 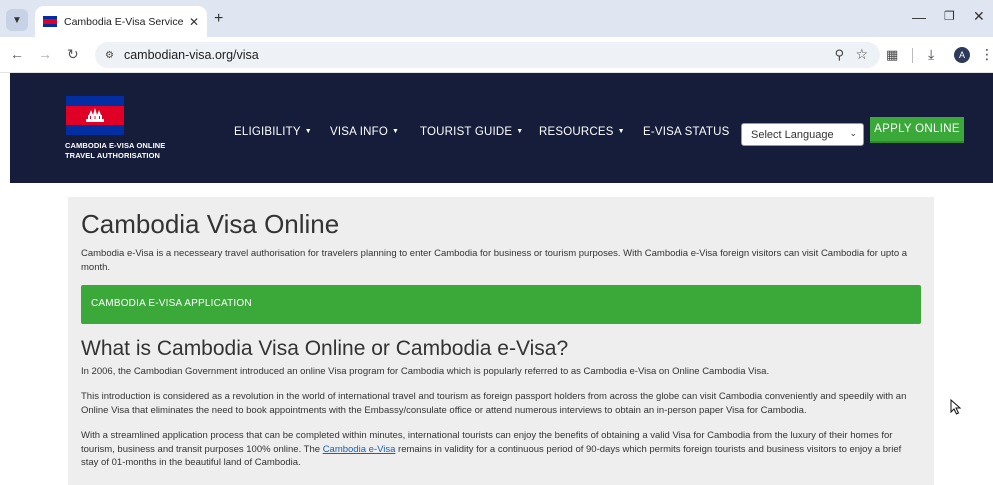 I want to click on brand-line-2: TRAVEL AUTHORISATION, so click(x=113, y=155).